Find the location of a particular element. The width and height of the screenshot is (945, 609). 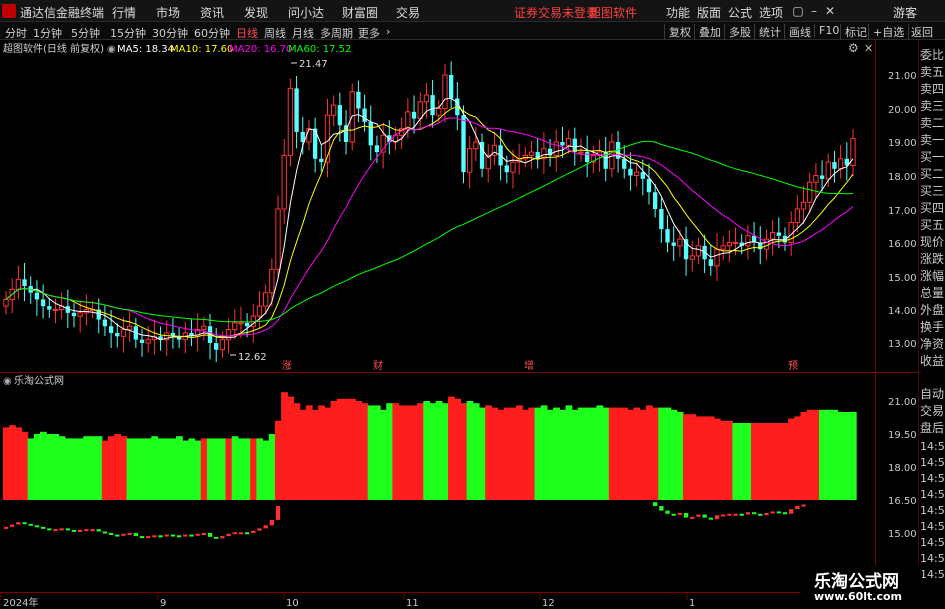

overlay-button: 叠加 is located at coordinates (707, 32).